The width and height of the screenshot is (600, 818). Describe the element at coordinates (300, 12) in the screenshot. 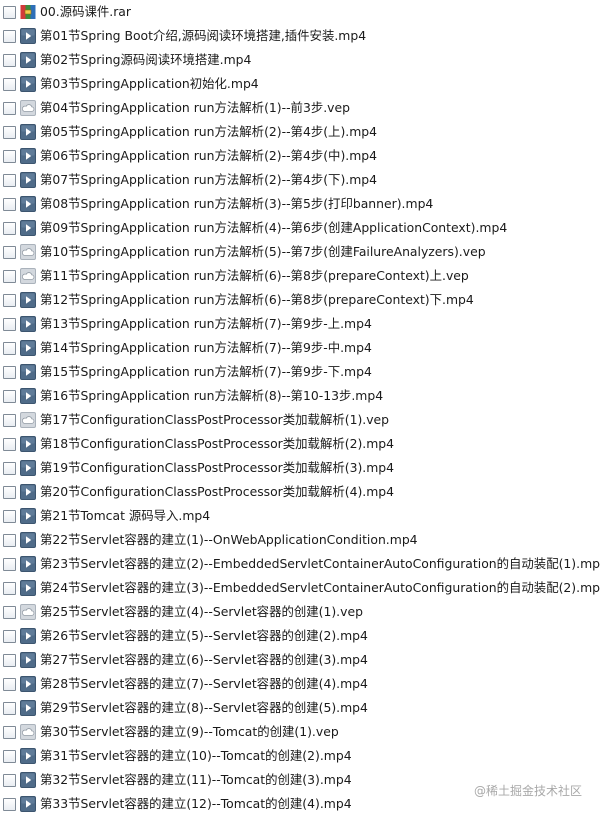

I see `file-row: 00.源码课件.rar` at that location.